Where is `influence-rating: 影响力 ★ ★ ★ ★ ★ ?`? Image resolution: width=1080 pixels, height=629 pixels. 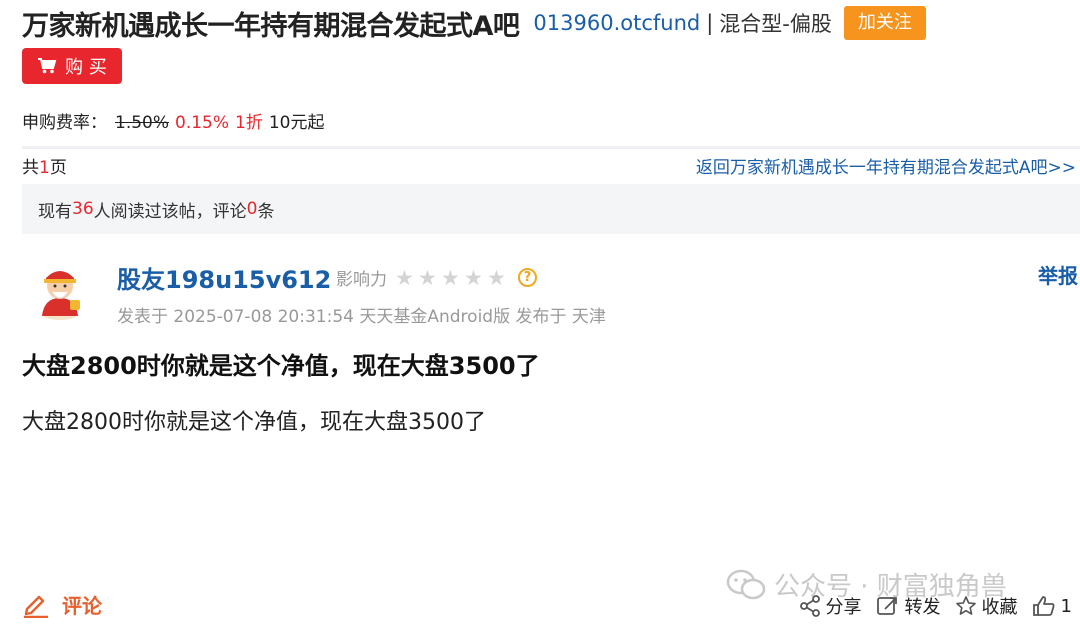
influence-rating: 影响力 ★ ★ ★ ★ ★ ? is located at coordinates (436, 277).